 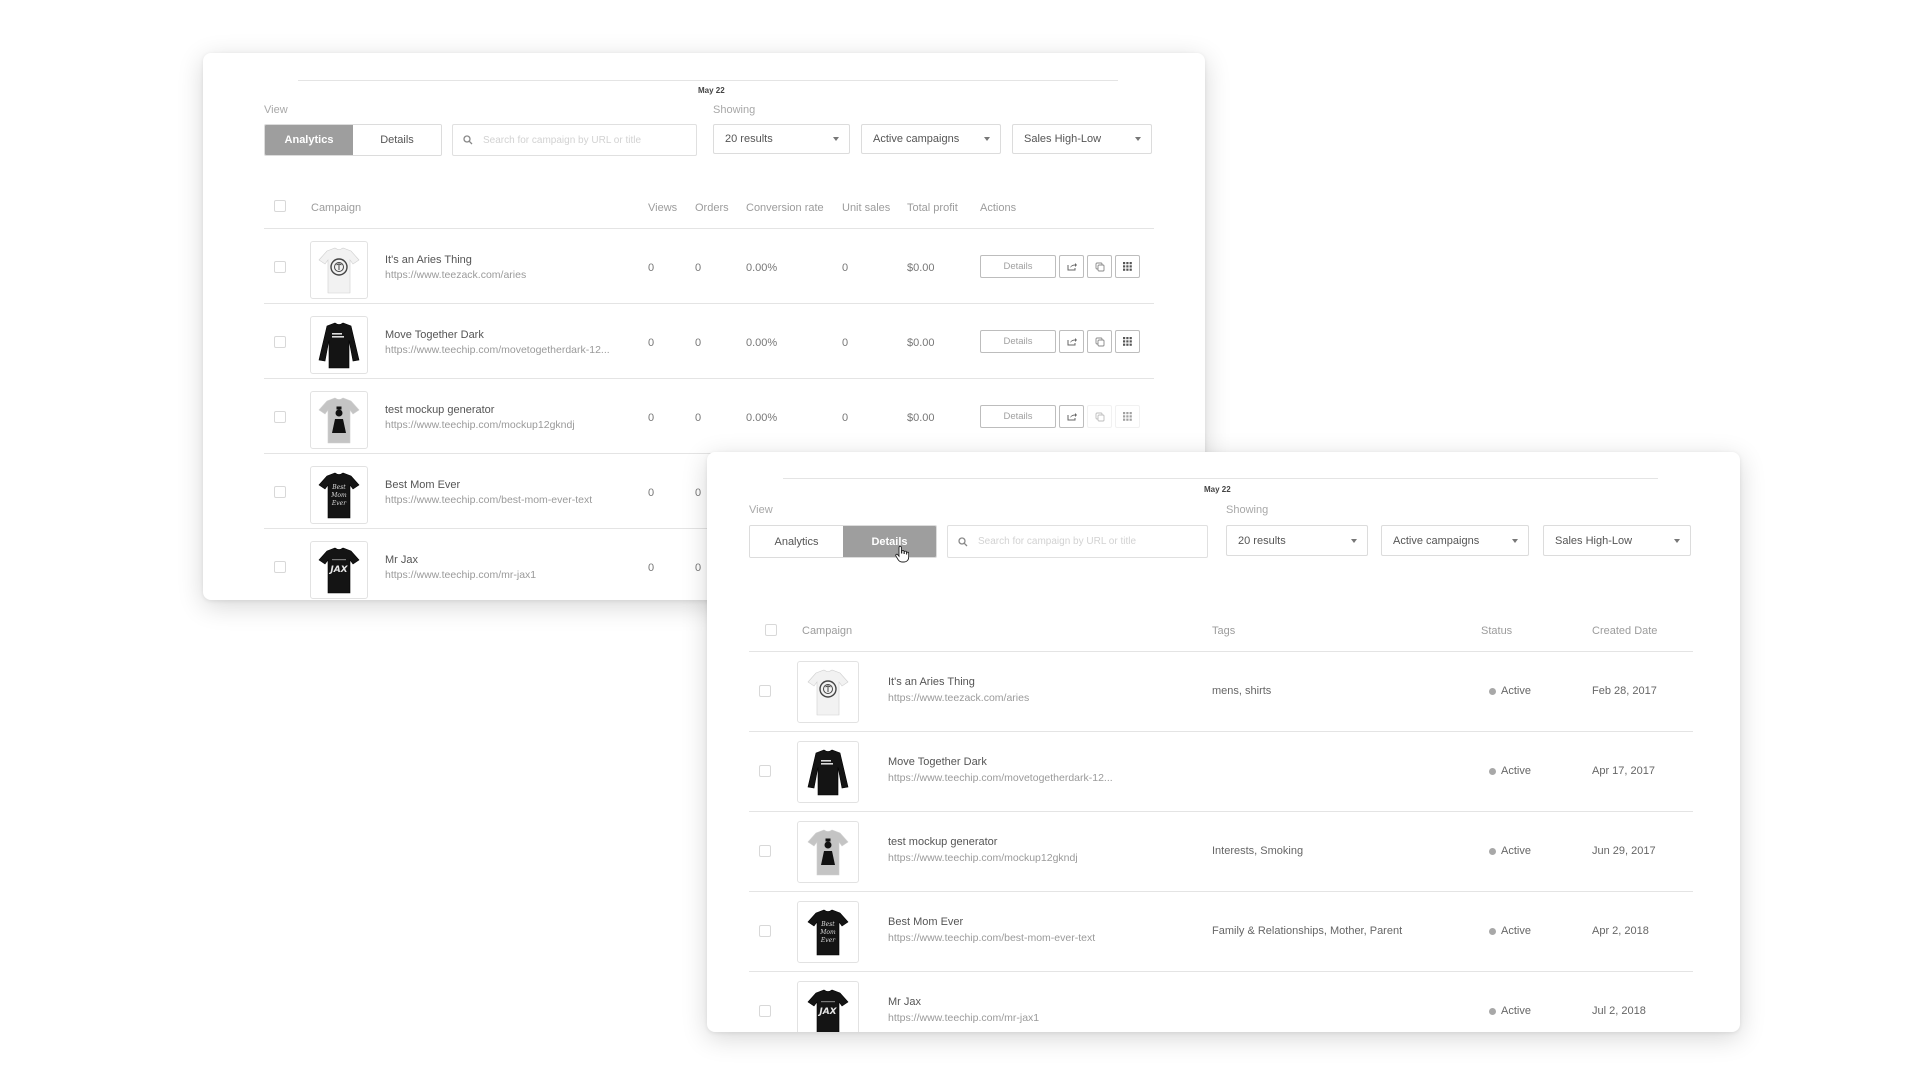 What do you see at coordinates (1242, 691) in the screenshot?
I see `tags-value: mens, shirts` at bounding box center [1242, 691].